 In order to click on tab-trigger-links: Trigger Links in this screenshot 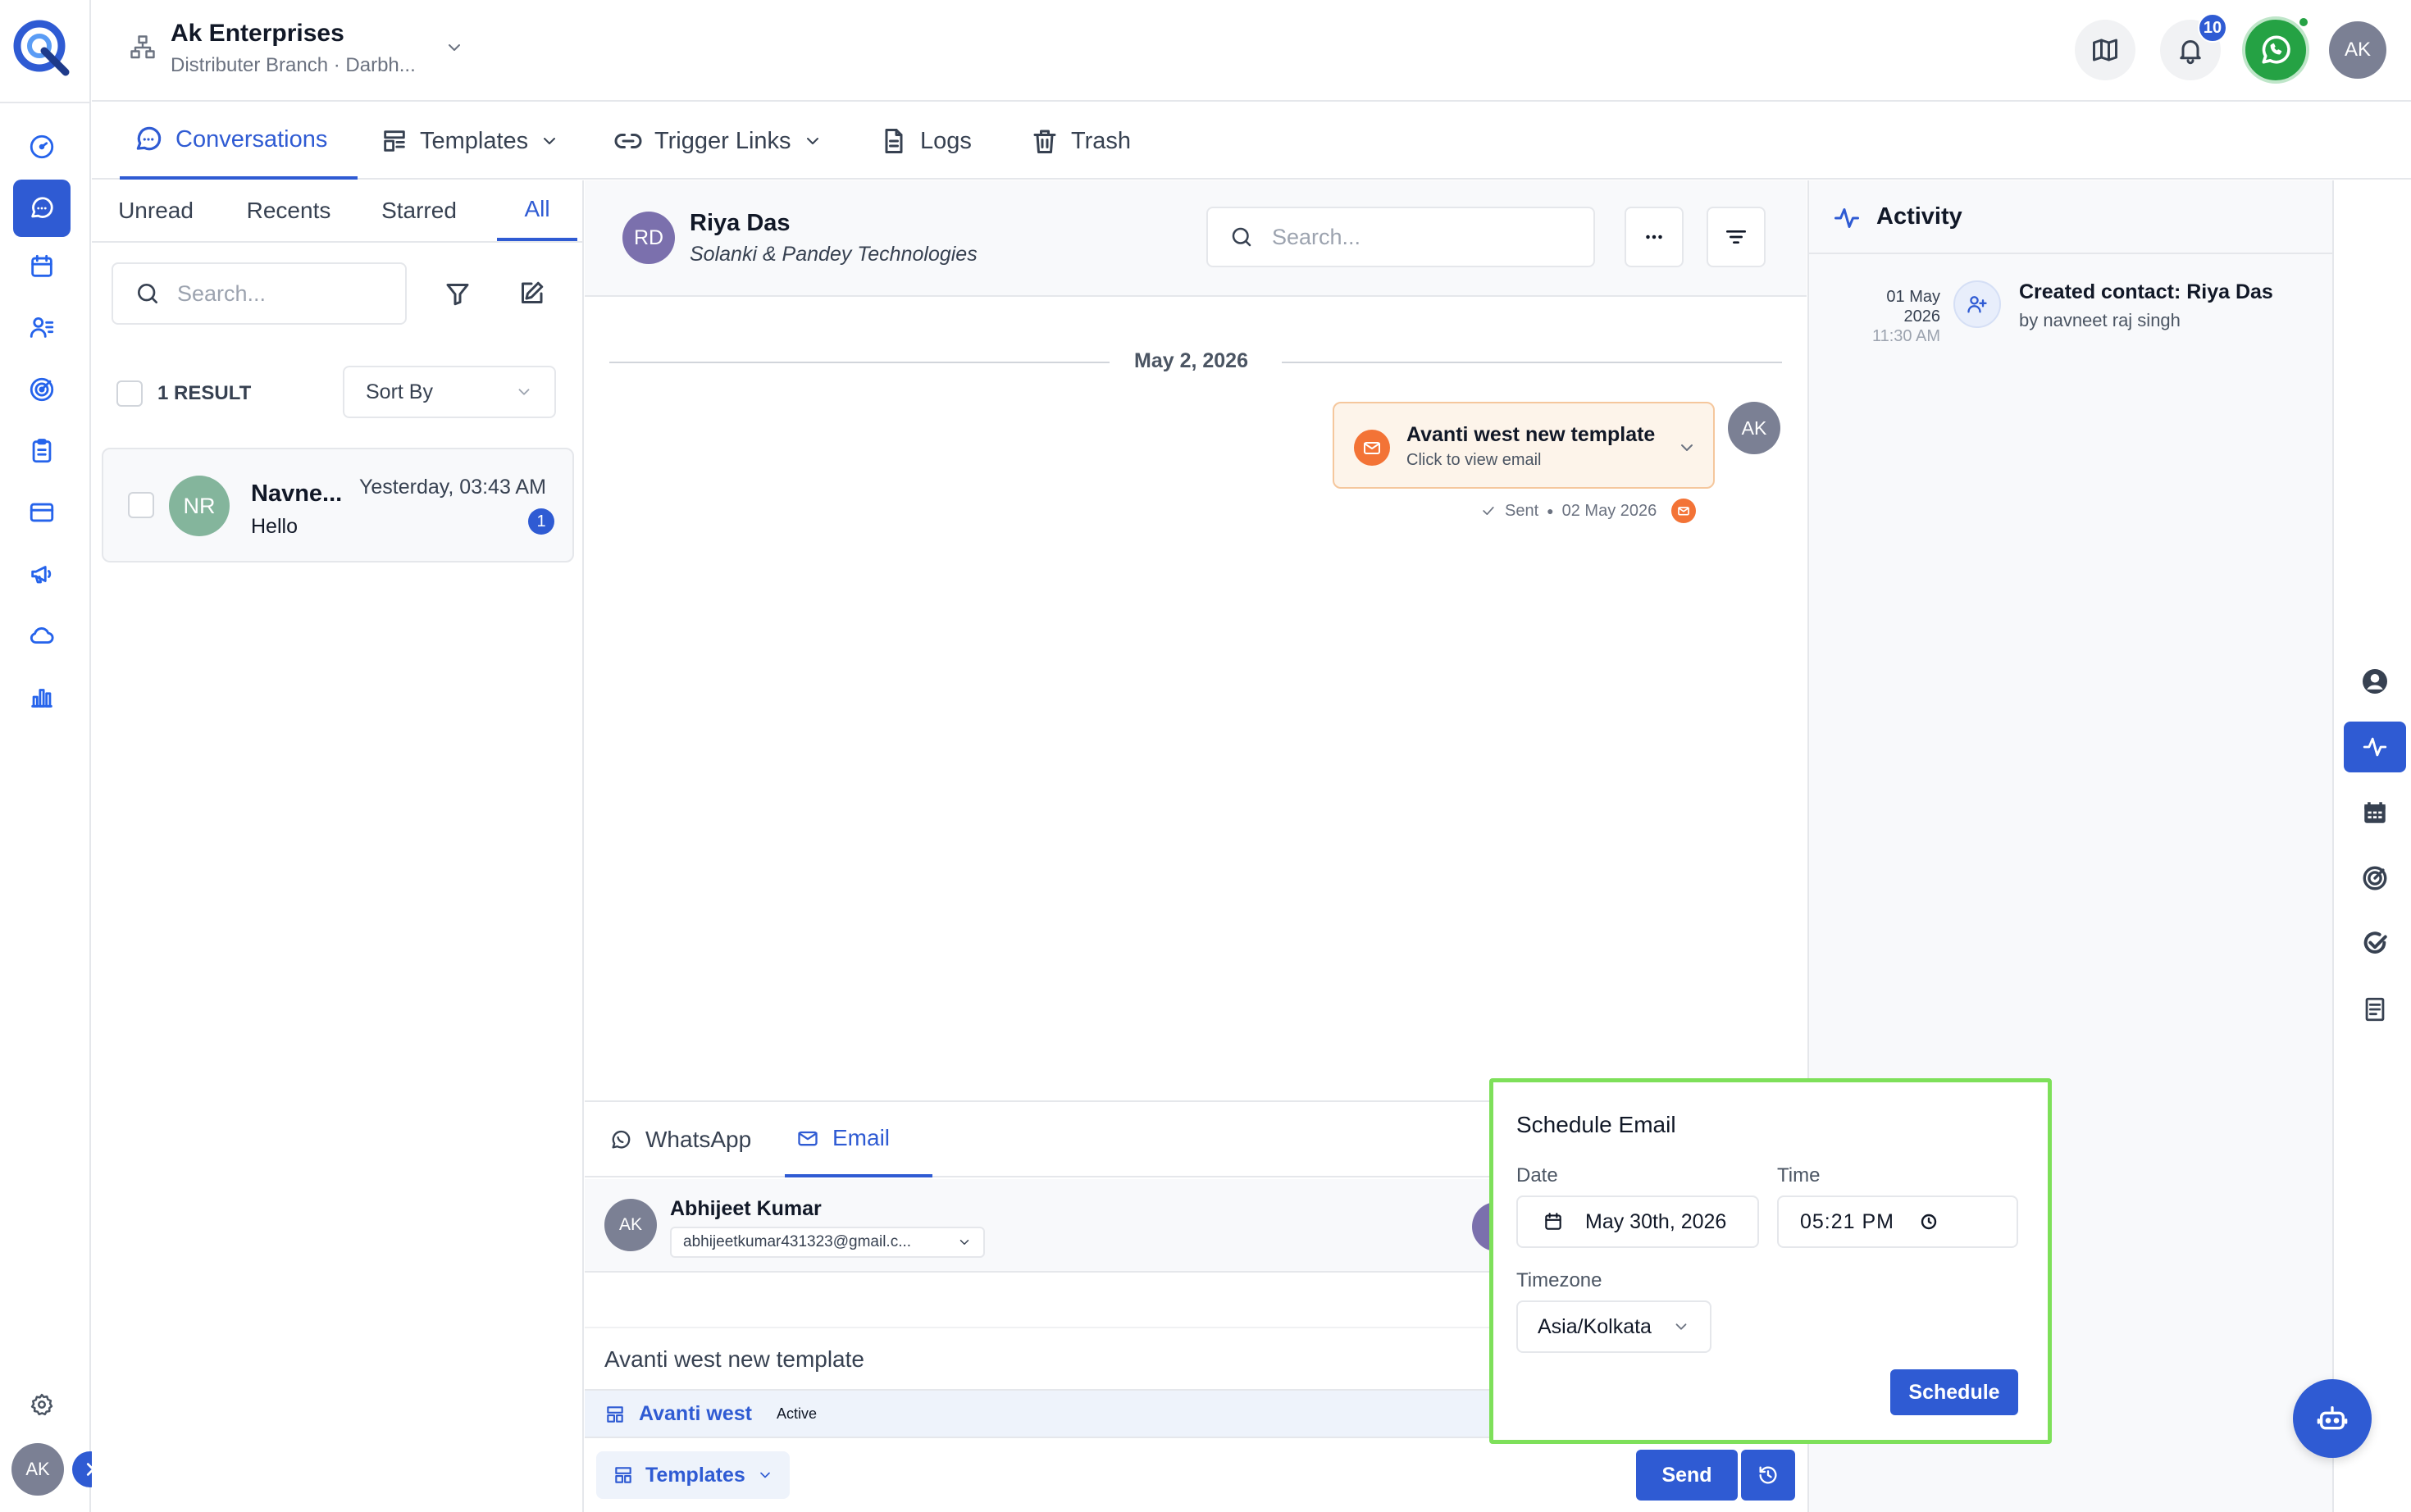, I will do `click(718, 141)`.